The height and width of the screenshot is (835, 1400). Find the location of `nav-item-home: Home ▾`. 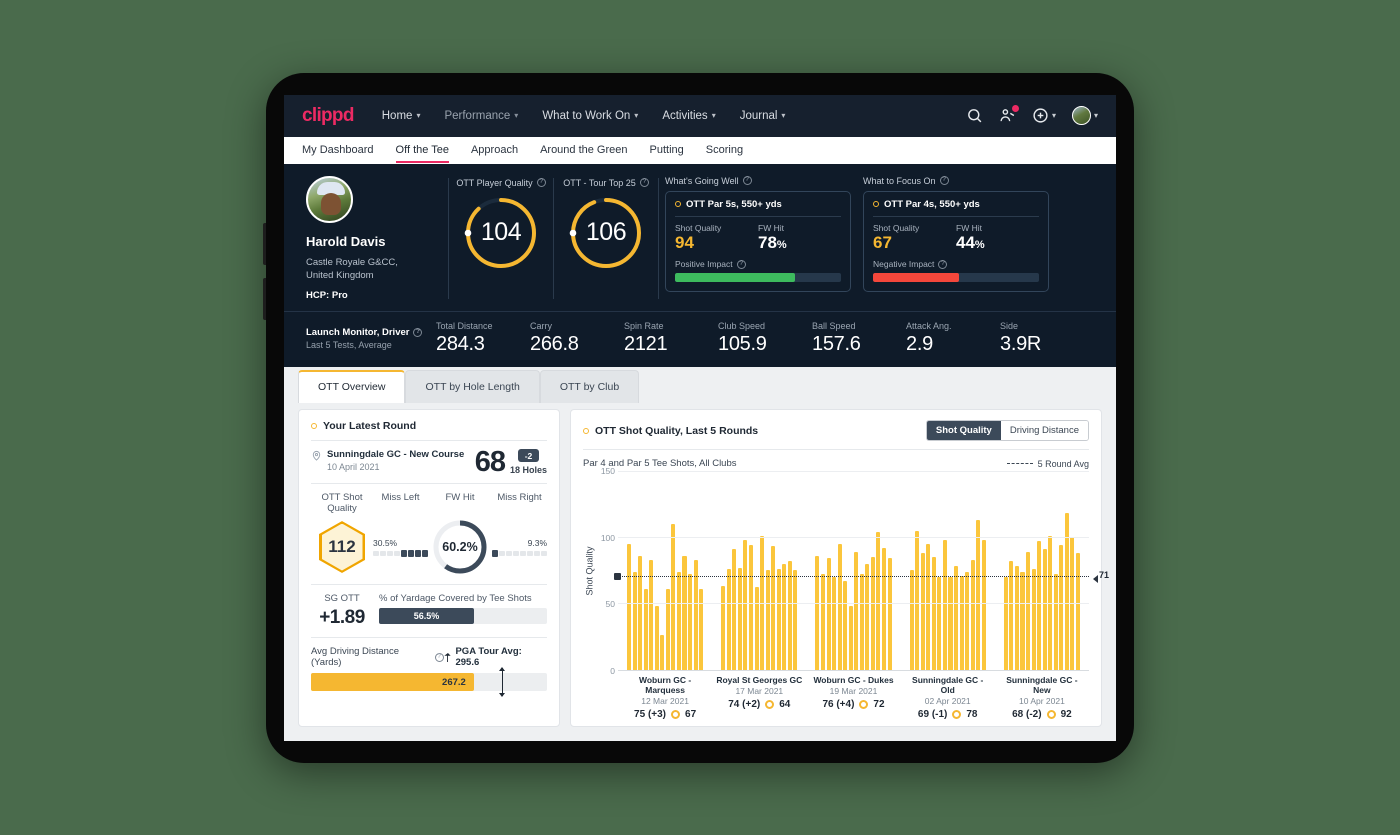

nav-item-home: Home ▾ is located at coordinates (401, 116).